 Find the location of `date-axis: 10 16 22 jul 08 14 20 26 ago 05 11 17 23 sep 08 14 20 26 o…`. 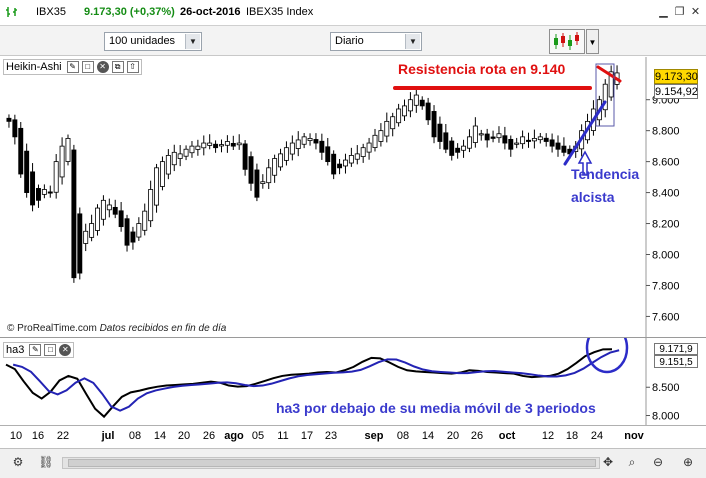

date-axis: 10 16 22 jul 08 14 20 26 ago 05 11 17 23 sep 08 14 20 26 o… is located at coordinates (353, 436).